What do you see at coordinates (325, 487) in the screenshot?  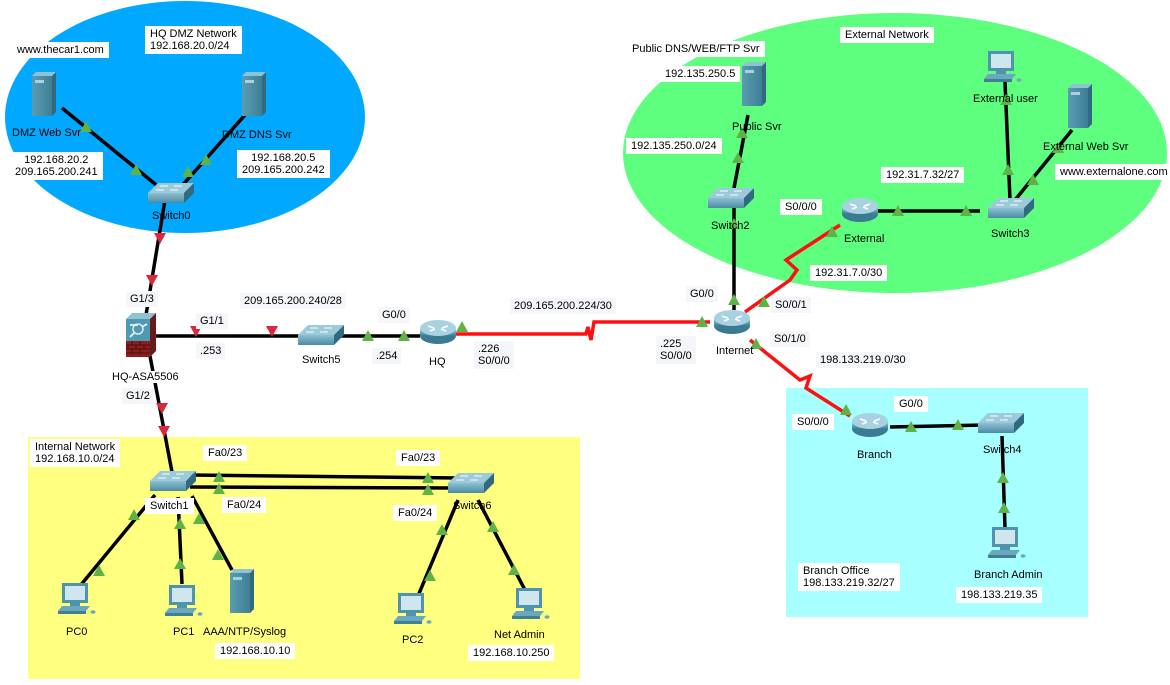 I see `link-switch1-switch6-fa024` at bounding box center [325, 487].